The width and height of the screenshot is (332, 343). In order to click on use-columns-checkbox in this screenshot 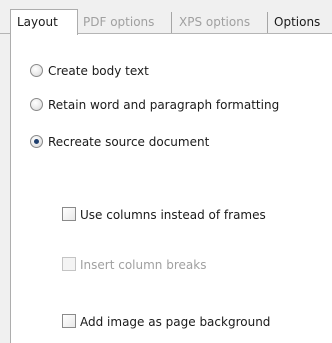, I will do `click(69, 214)`.